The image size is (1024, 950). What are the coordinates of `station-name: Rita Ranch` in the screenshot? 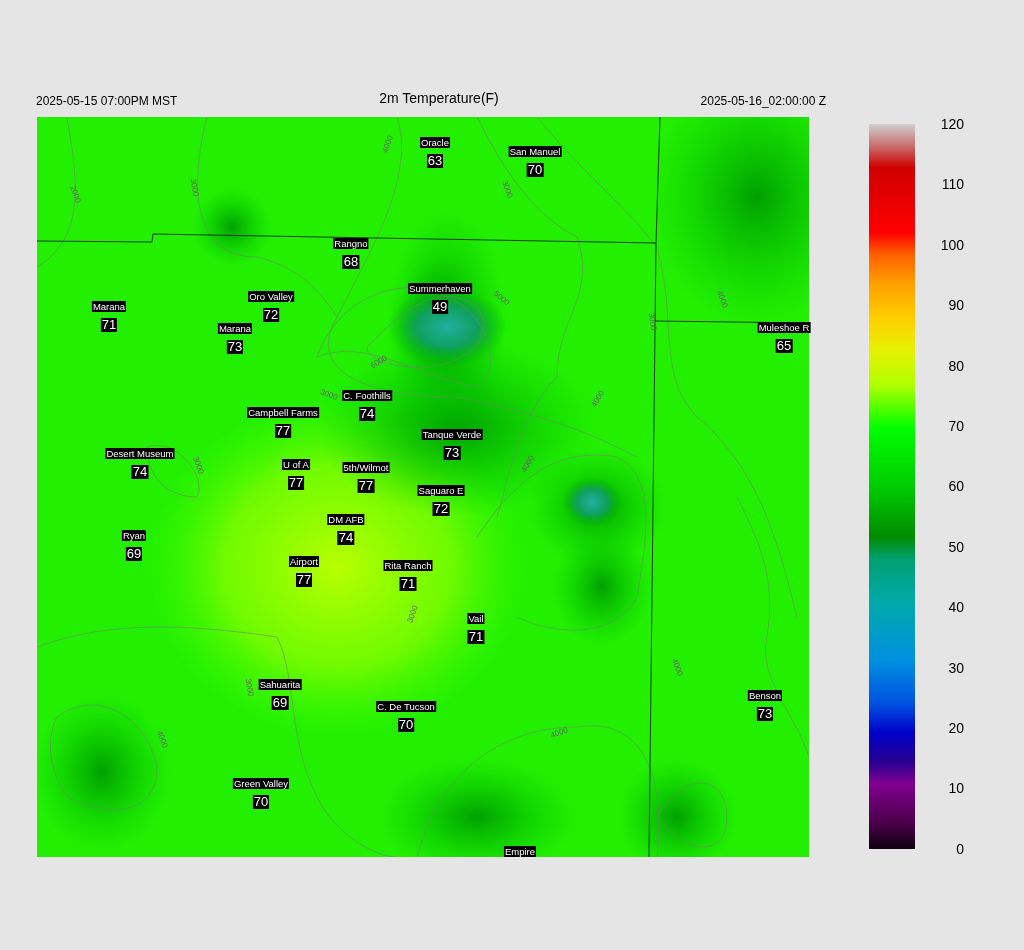 It's located at (408, 565).